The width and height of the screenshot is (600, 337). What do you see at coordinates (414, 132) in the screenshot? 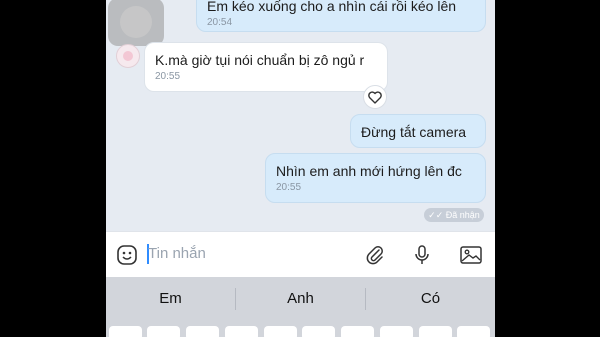
I see `message-text: Đừng tắt camera` at bounding box center [414, 132].